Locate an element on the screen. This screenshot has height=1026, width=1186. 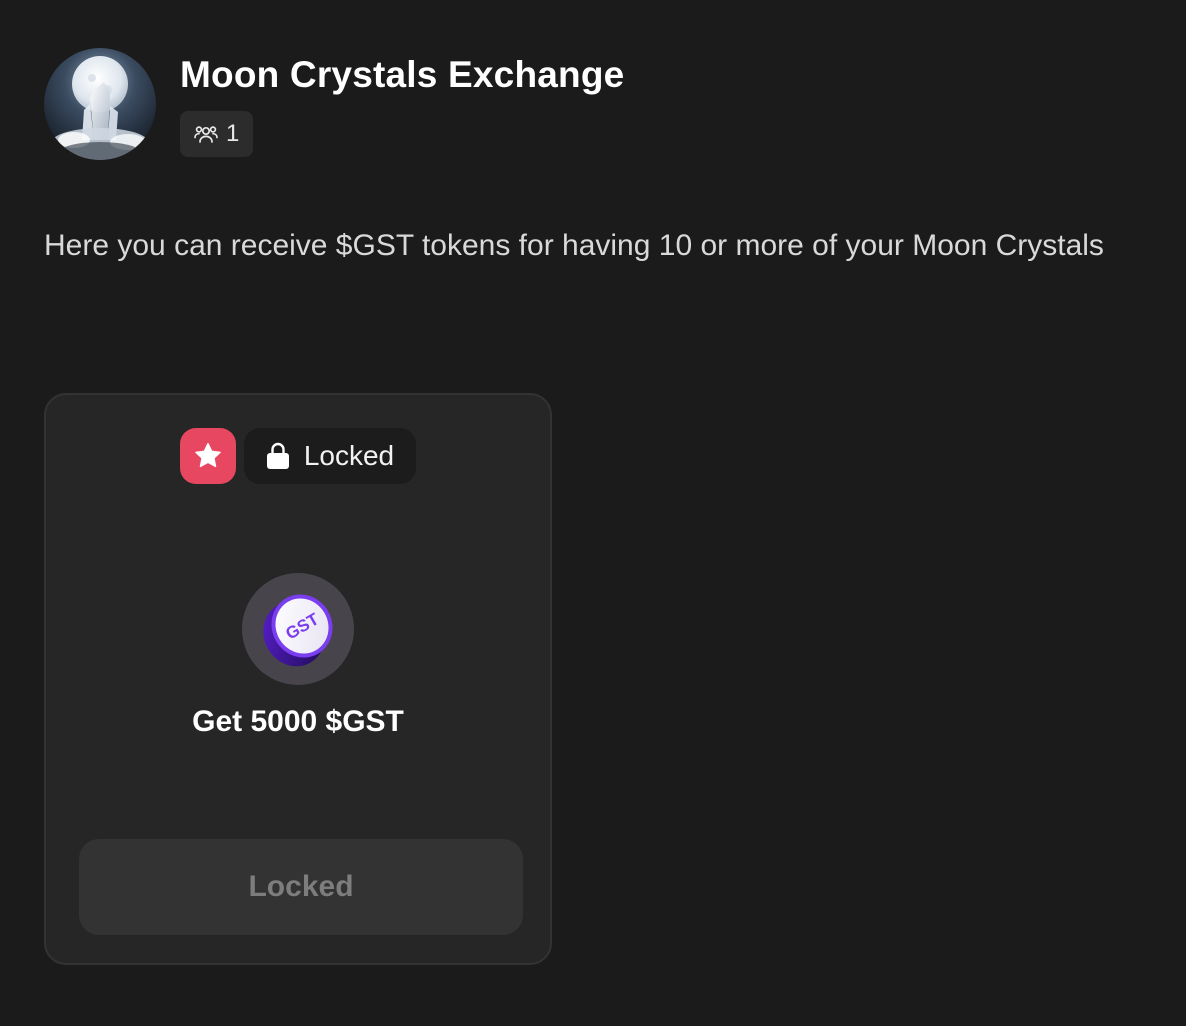
community-avatar is located at coordinates (100, 104).